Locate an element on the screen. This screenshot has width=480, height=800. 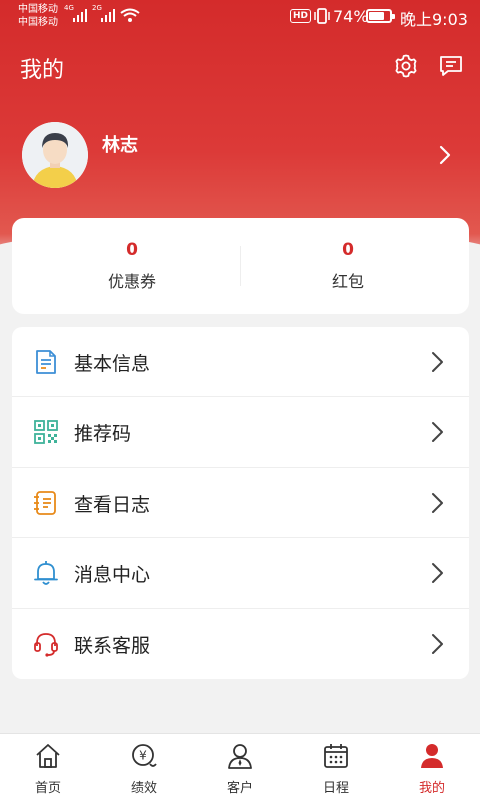
menu-label: 推荐码 is located at coordinates (103, 434).